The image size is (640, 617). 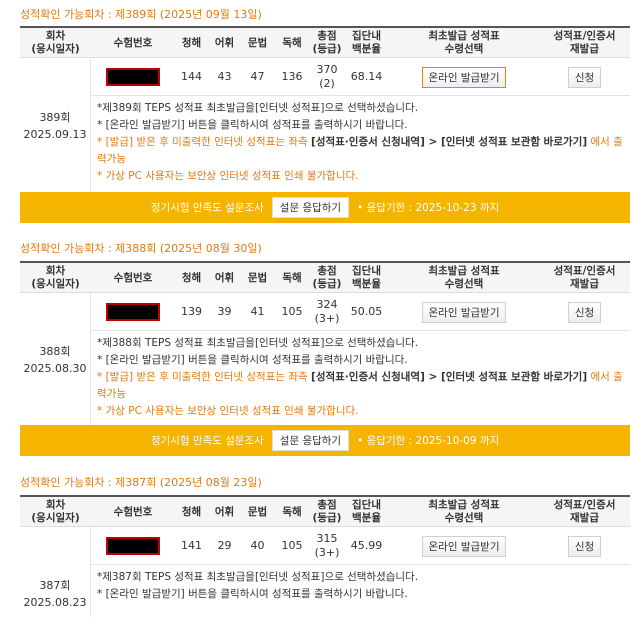 I want to click on score-row: 141 29 40 105 315 (3+) 45.99 온라인 발급받기 신청, so click(x=360, y=546).